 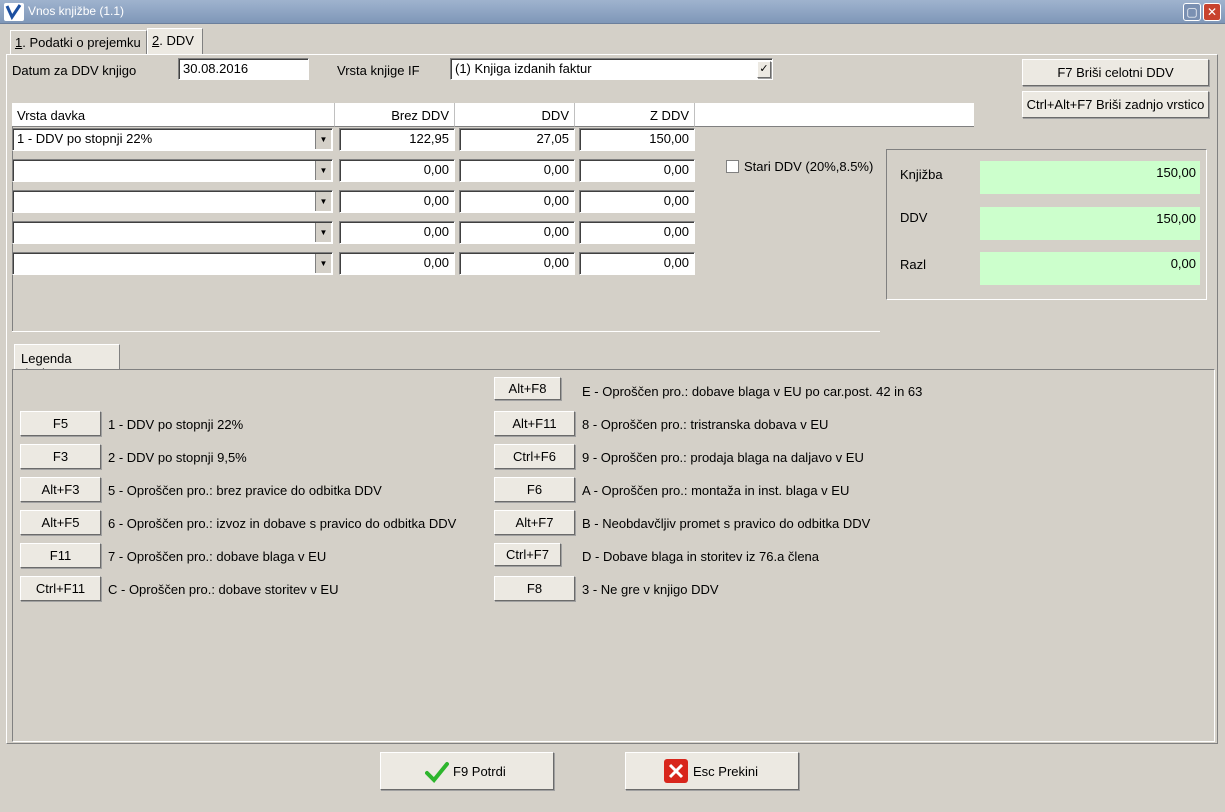 I want to click on book-type-select: (1) Knjiga izdanih faktur, so click(x=611, y=69).